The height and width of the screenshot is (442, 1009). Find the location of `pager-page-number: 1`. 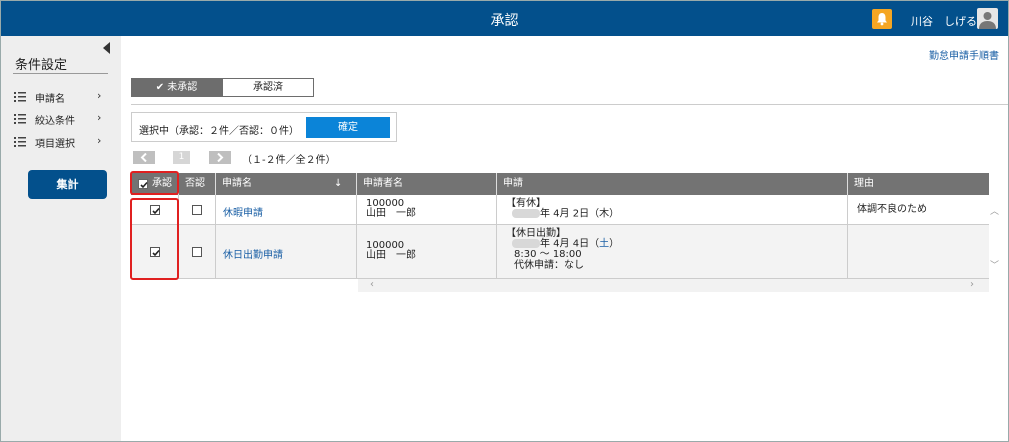

pager-page-number: 1 is located at coordinates (181, 157).